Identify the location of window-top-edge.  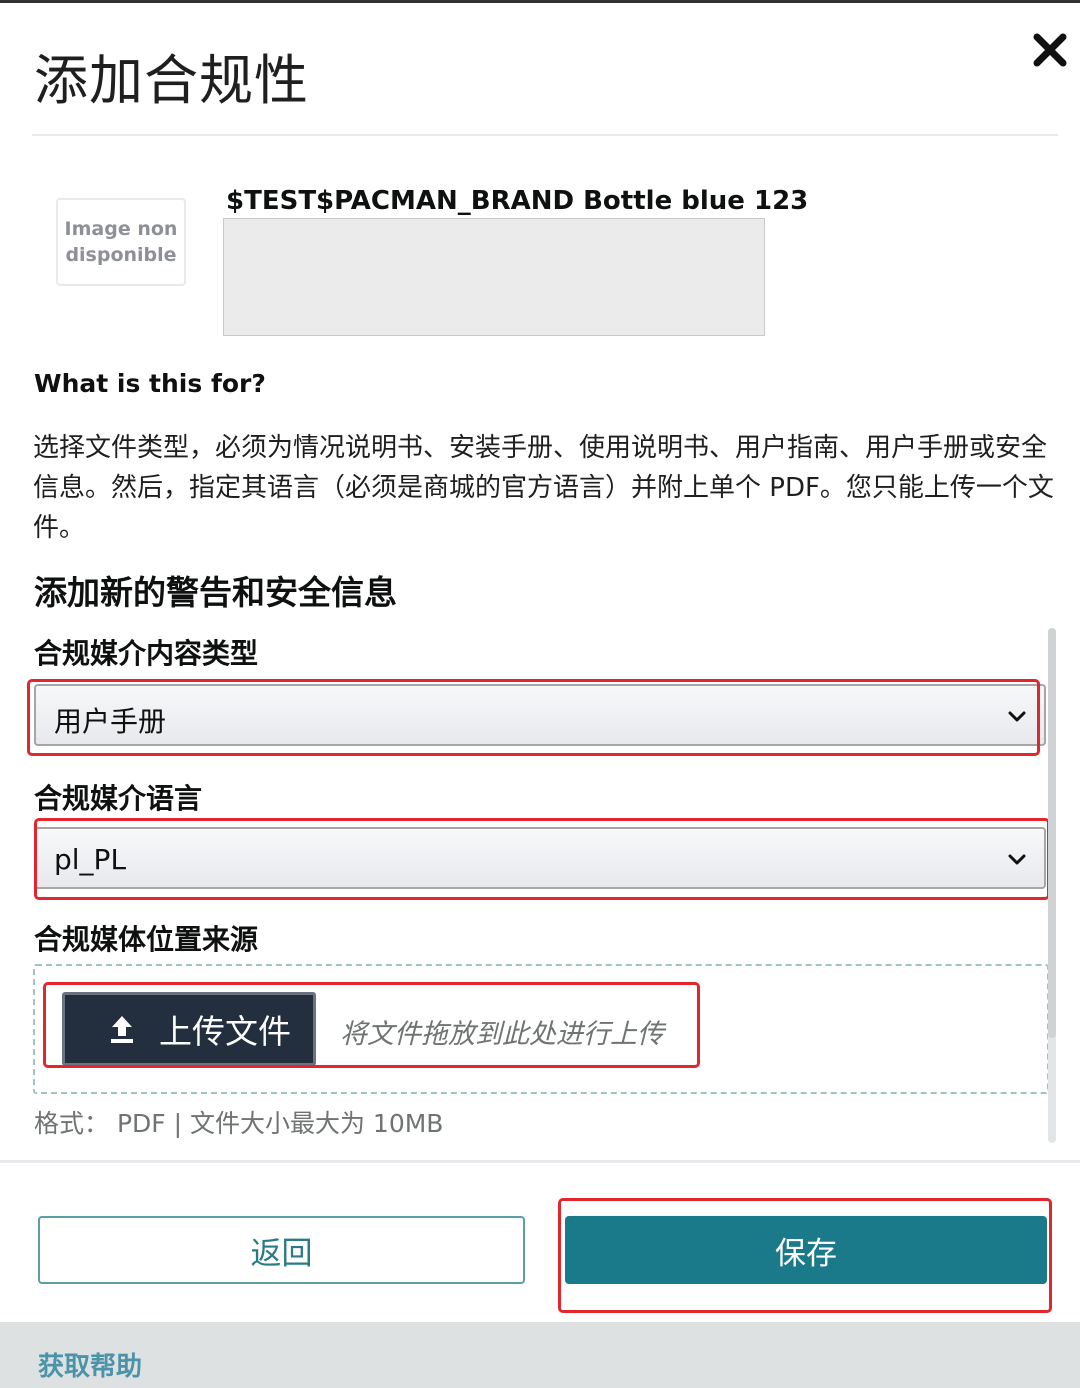
(540, 1).